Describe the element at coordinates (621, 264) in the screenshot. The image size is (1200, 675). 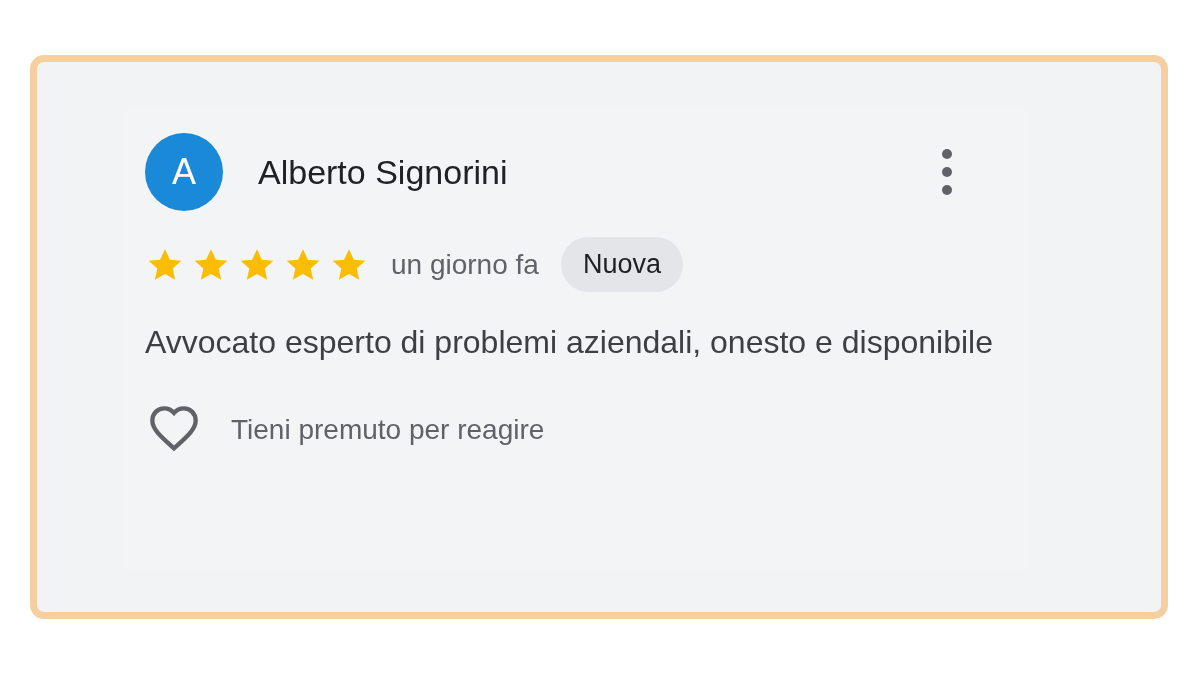
I see `new-badge: Nuova` at that location.